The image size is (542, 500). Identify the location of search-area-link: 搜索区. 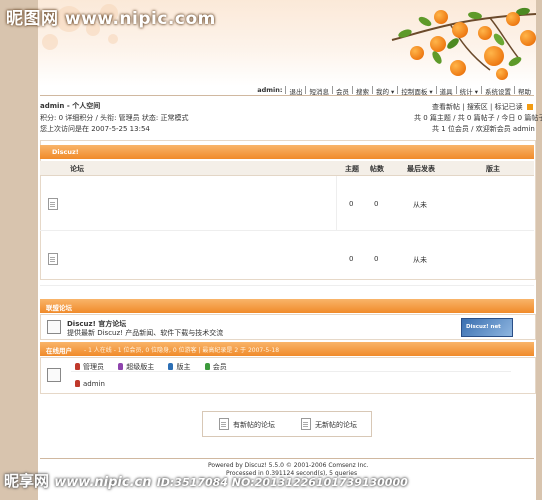
(477, 107).